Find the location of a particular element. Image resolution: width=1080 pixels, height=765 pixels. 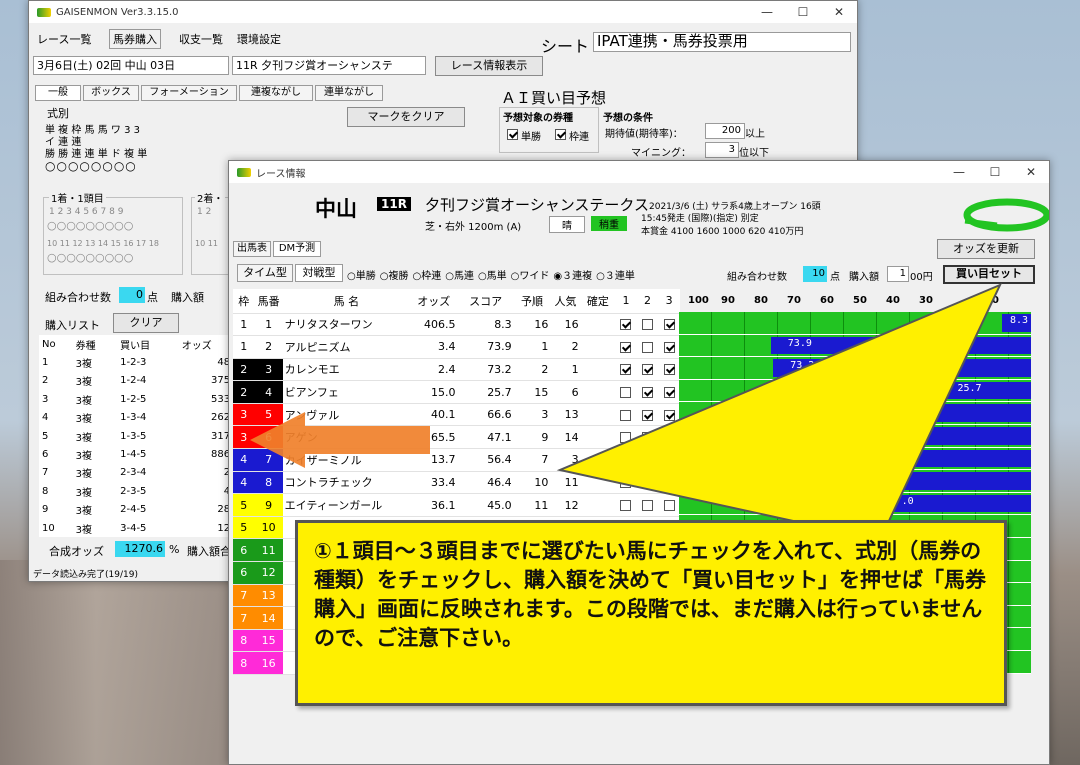

yellow-pointer-arrow is located at coordinates (779, 412).